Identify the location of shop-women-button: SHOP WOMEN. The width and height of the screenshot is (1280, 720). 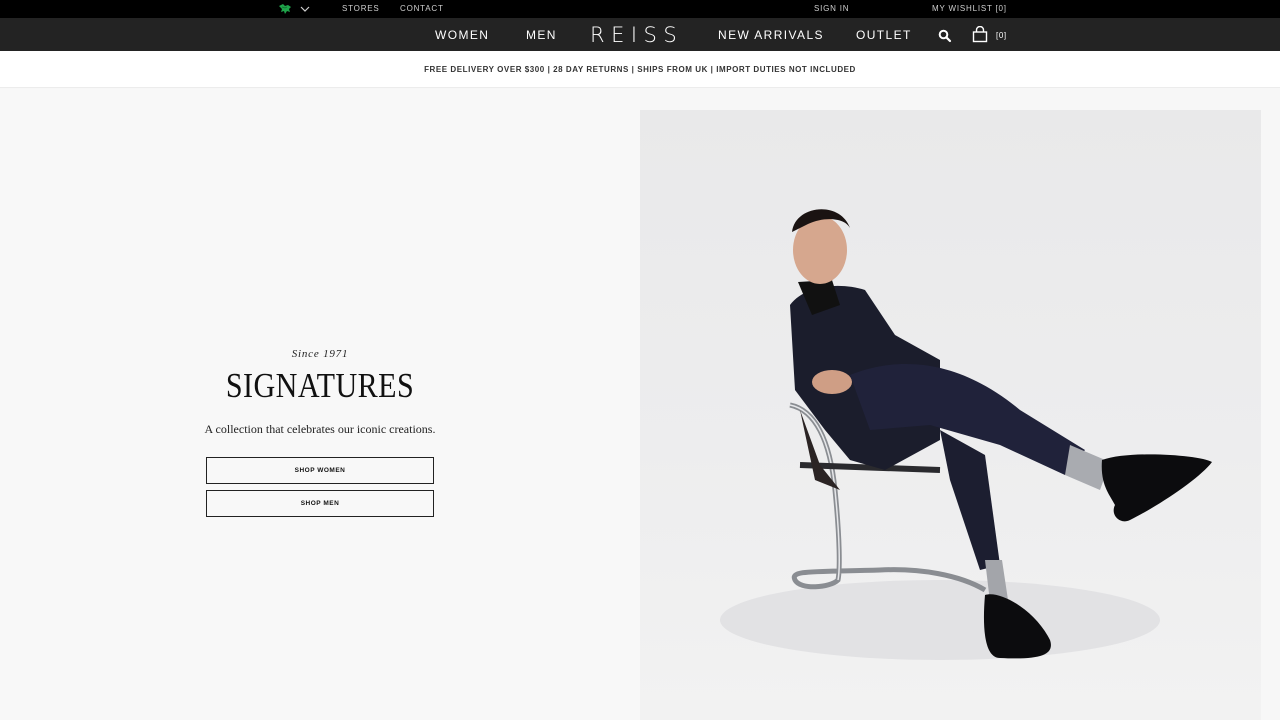
(320, 470).